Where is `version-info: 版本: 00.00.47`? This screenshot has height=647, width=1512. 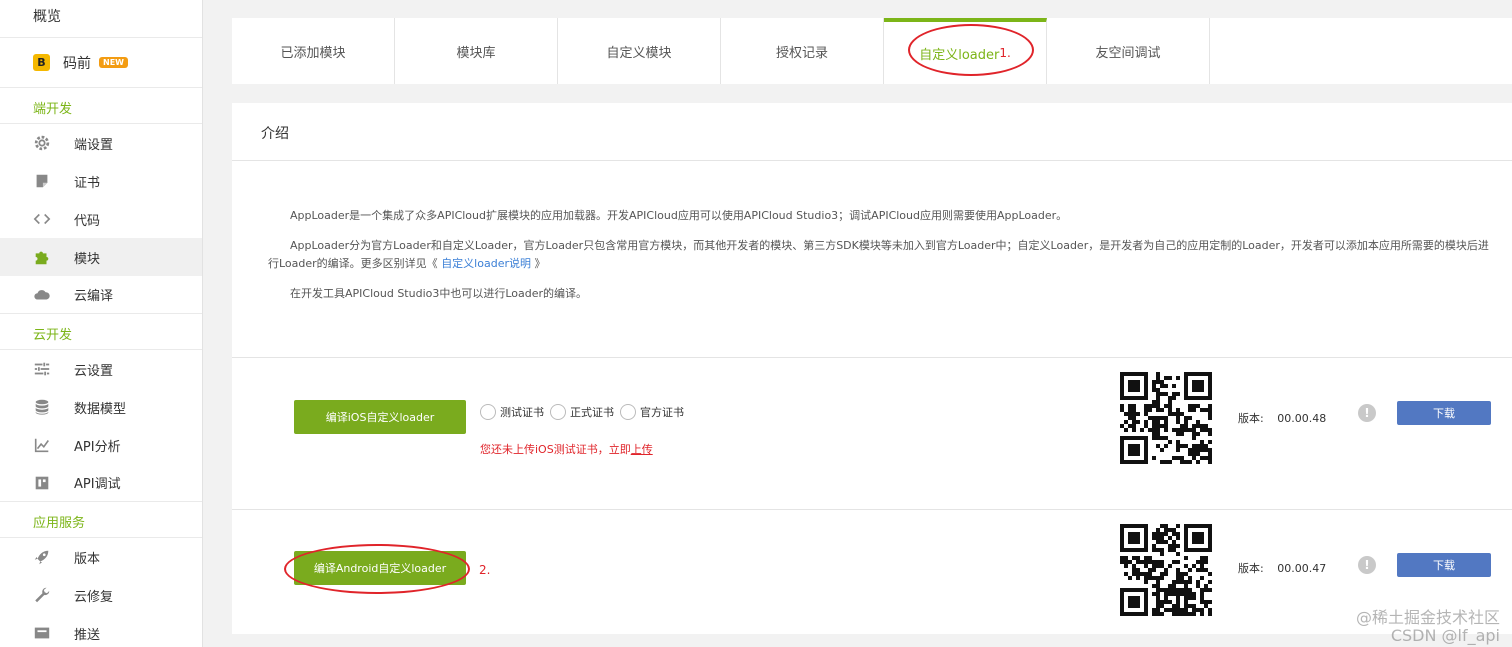 version-info: 版本: 00.00.47 is located at coordinates (1282, 568).